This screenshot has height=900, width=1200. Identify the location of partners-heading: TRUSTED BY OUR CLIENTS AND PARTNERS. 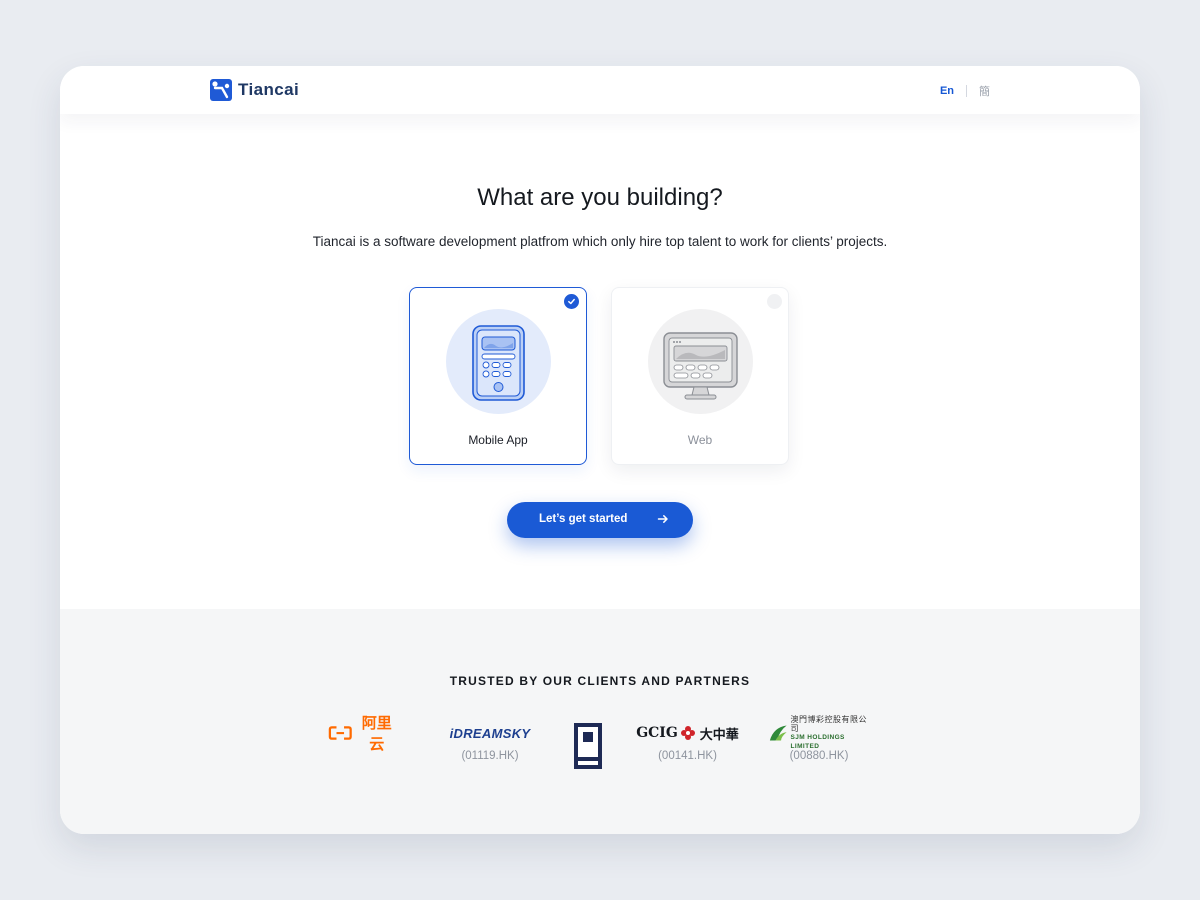
(600, 681).